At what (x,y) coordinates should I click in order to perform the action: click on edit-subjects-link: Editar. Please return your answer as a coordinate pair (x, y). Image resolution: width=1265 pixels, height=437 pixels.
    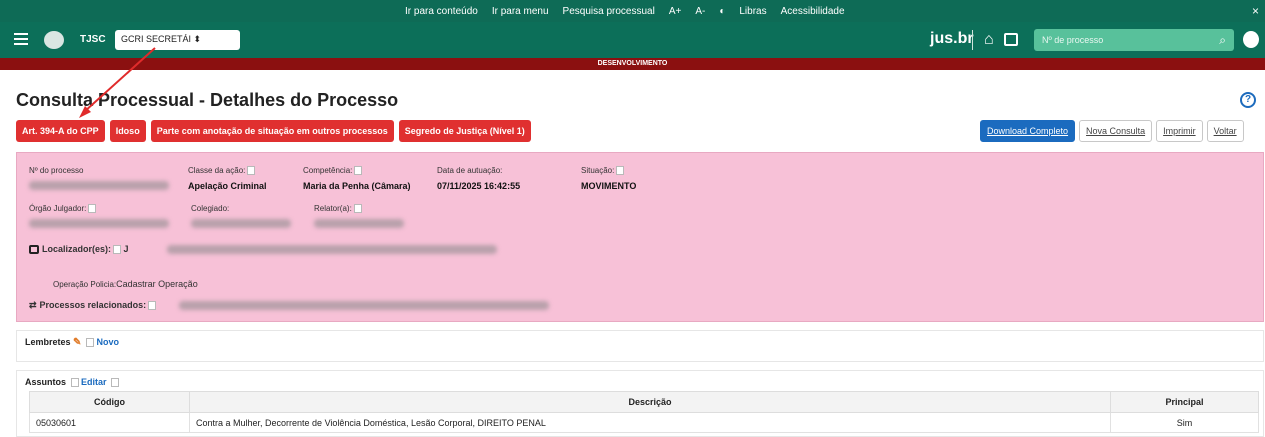
    Looking at the image, I should click on (94, 382).